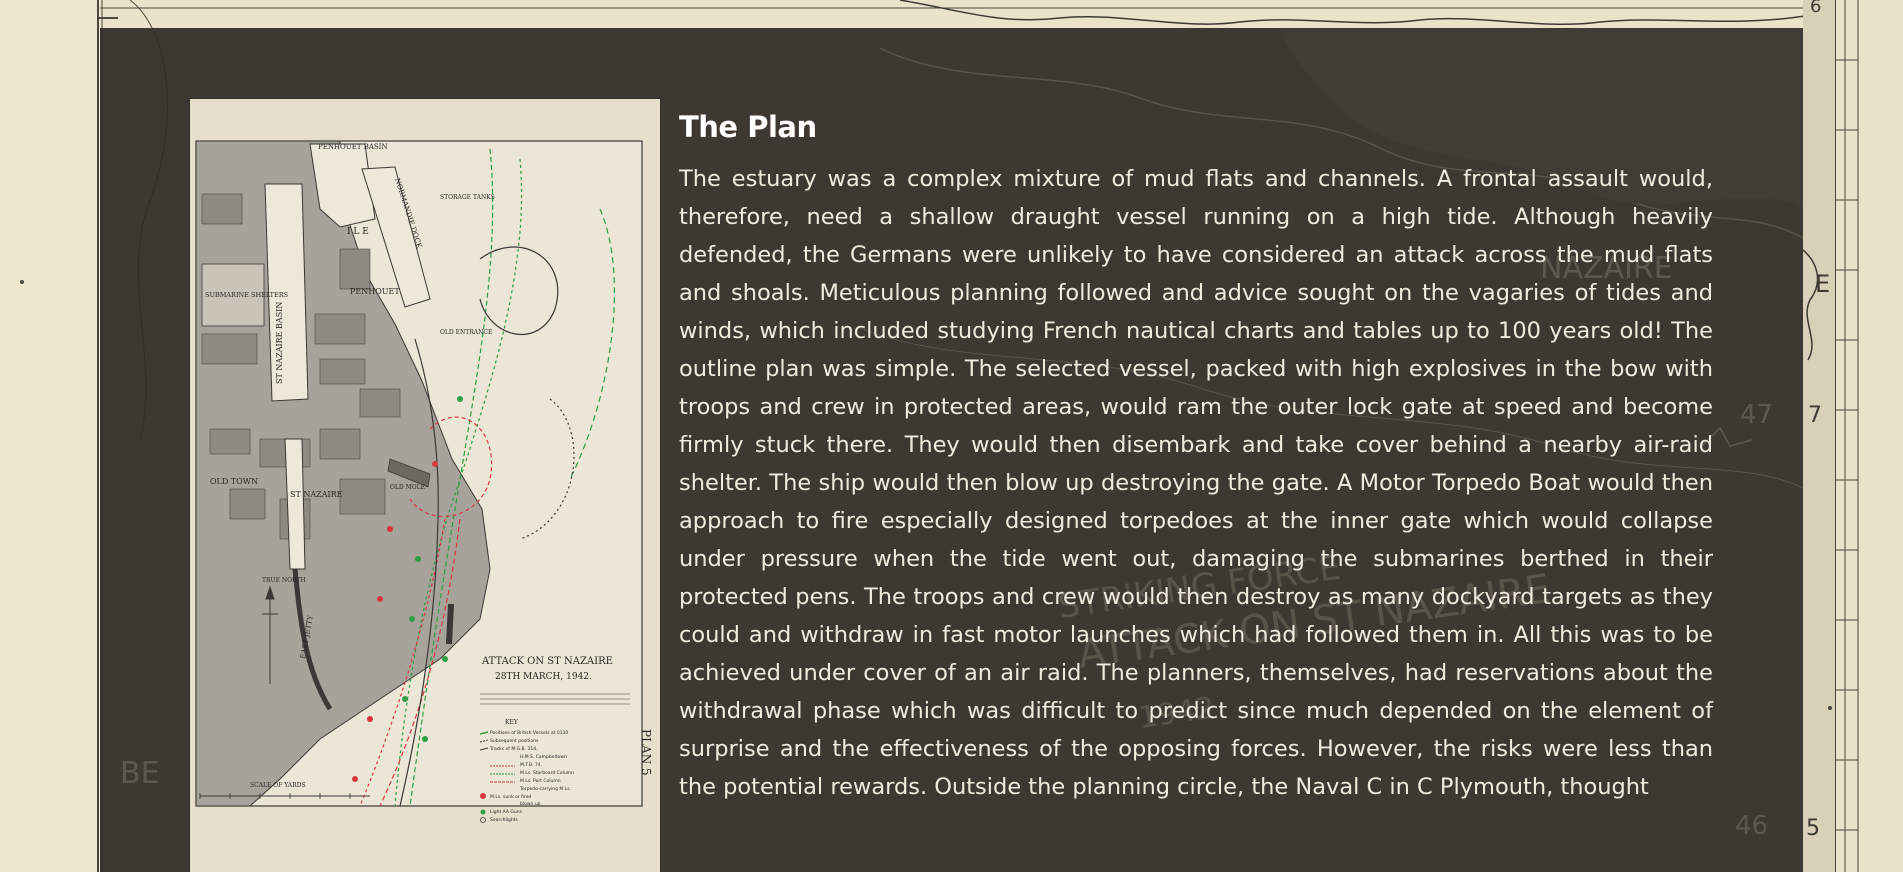 The width and height of the screenshot is (1903, 872). Describe the element at coordinates (513, 749) in the screenshot. I see `key-item-2: Tracks of M.G.B. 314.` at that location.